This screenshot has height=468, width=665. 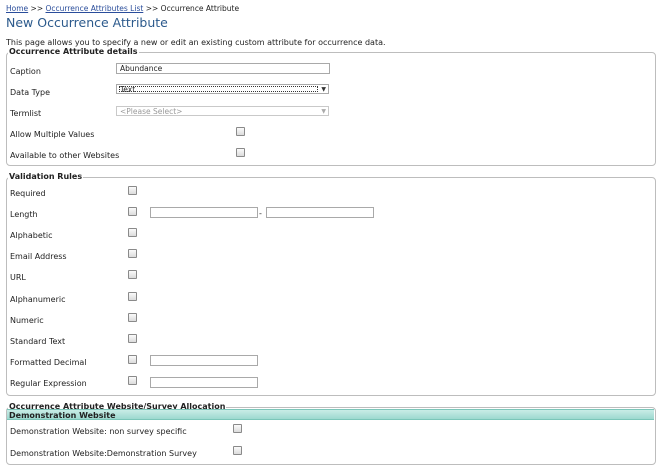 I want to click on allow-multiple-label: Allow Multiple Values, so click(x=52, y=134).